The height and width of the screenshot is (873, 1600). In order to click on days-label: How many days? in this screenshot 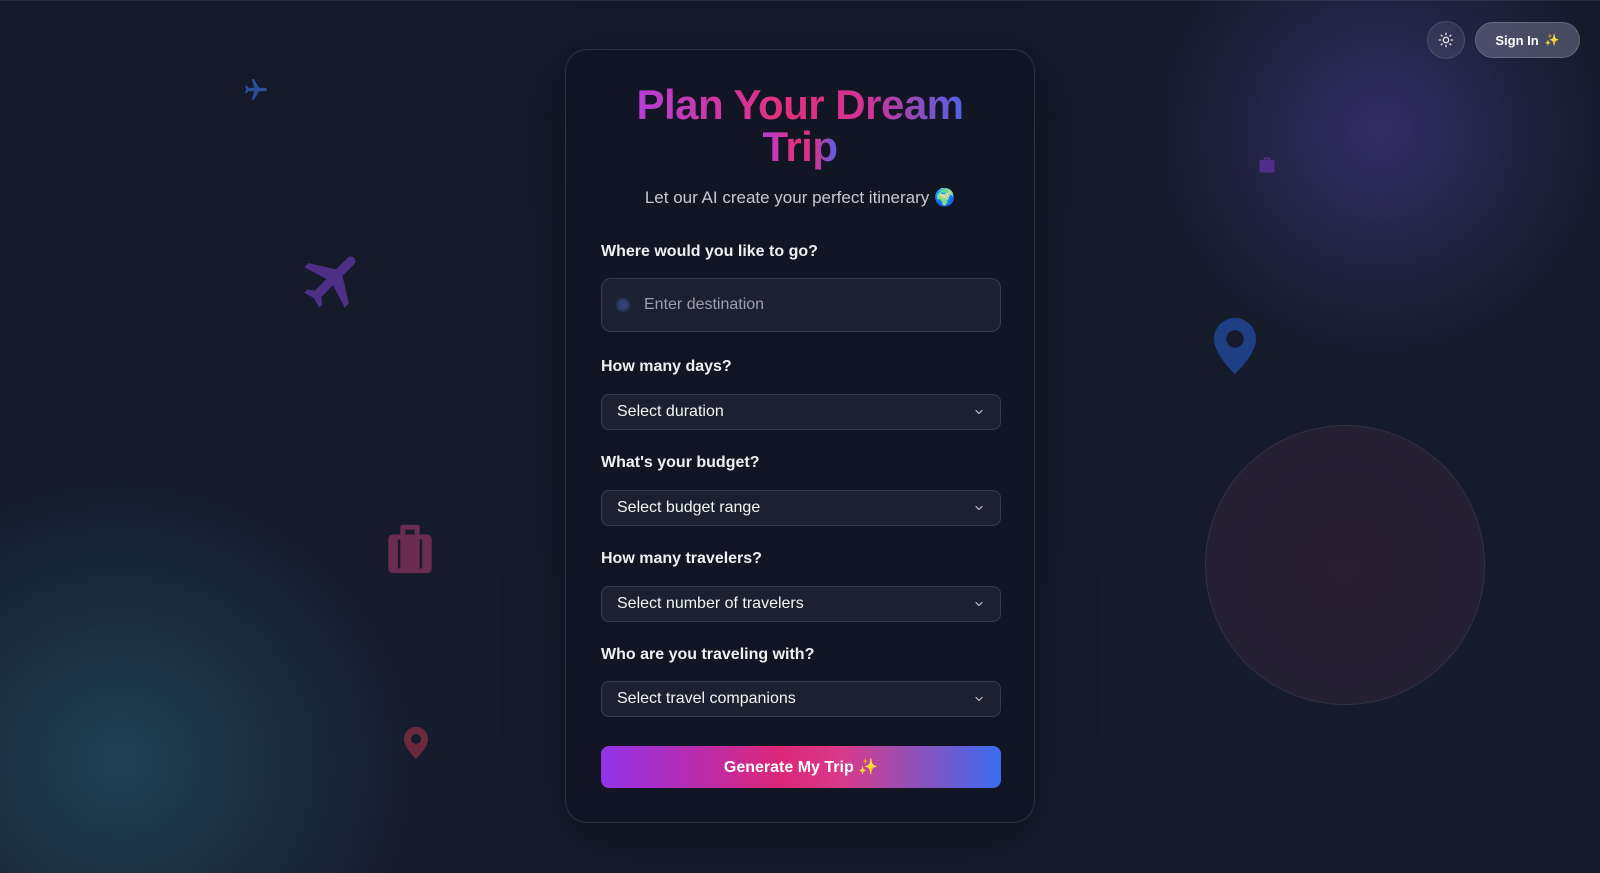, I will do `click(666, 366)`.